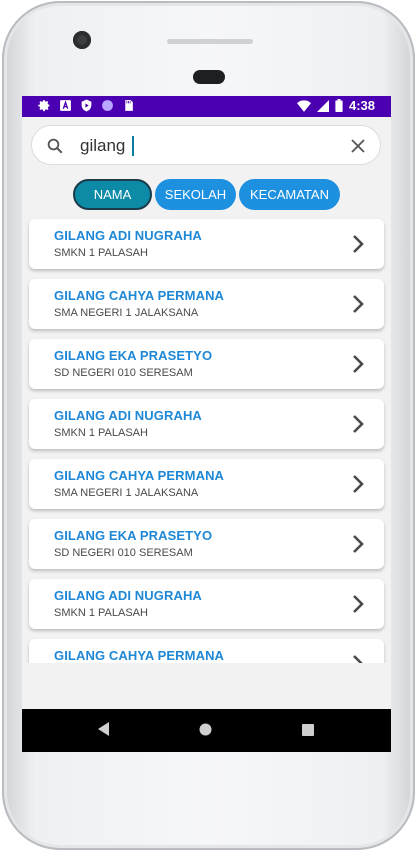 The height and width of the screenshot is (851, 417). What do you see at coordinates (55, 146) in the screenshot?
I see `search-icon` at bounding box center [55, 146].